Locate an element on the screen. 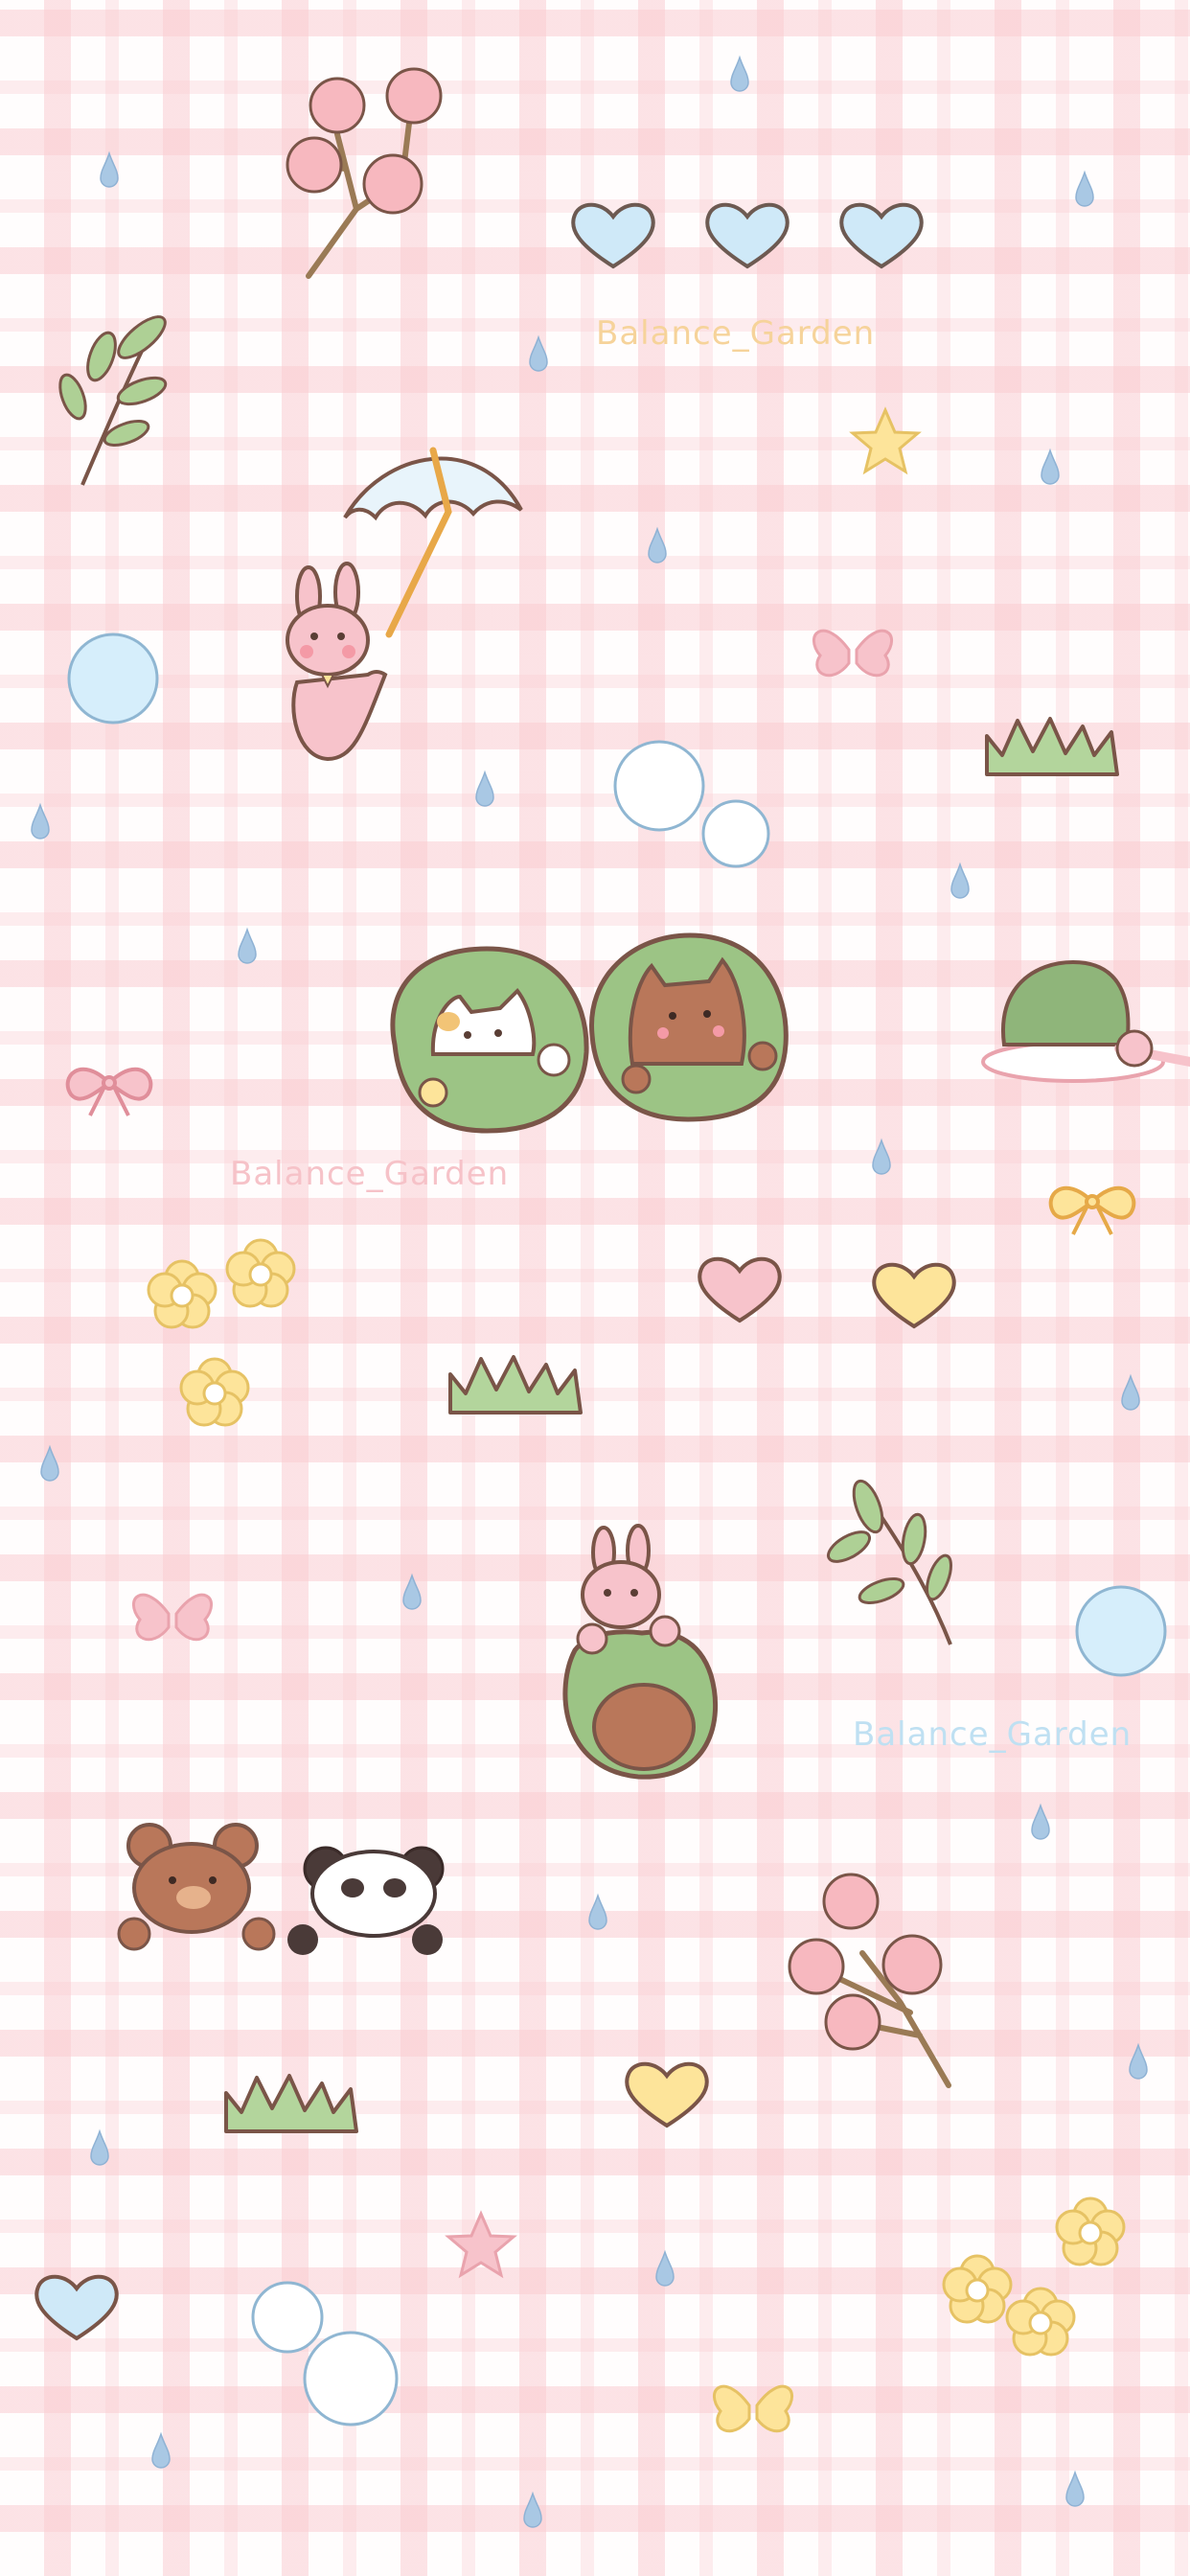  bunny-icon is located at coordinates (337, 662).